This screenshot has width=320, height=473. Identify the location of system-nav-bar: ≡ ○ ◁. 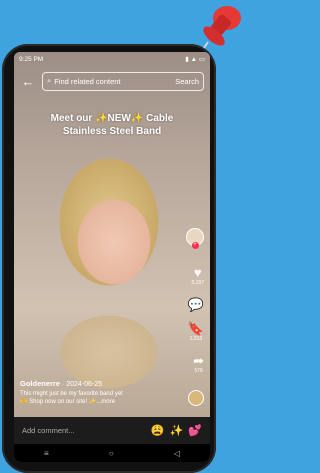
(112, 453).